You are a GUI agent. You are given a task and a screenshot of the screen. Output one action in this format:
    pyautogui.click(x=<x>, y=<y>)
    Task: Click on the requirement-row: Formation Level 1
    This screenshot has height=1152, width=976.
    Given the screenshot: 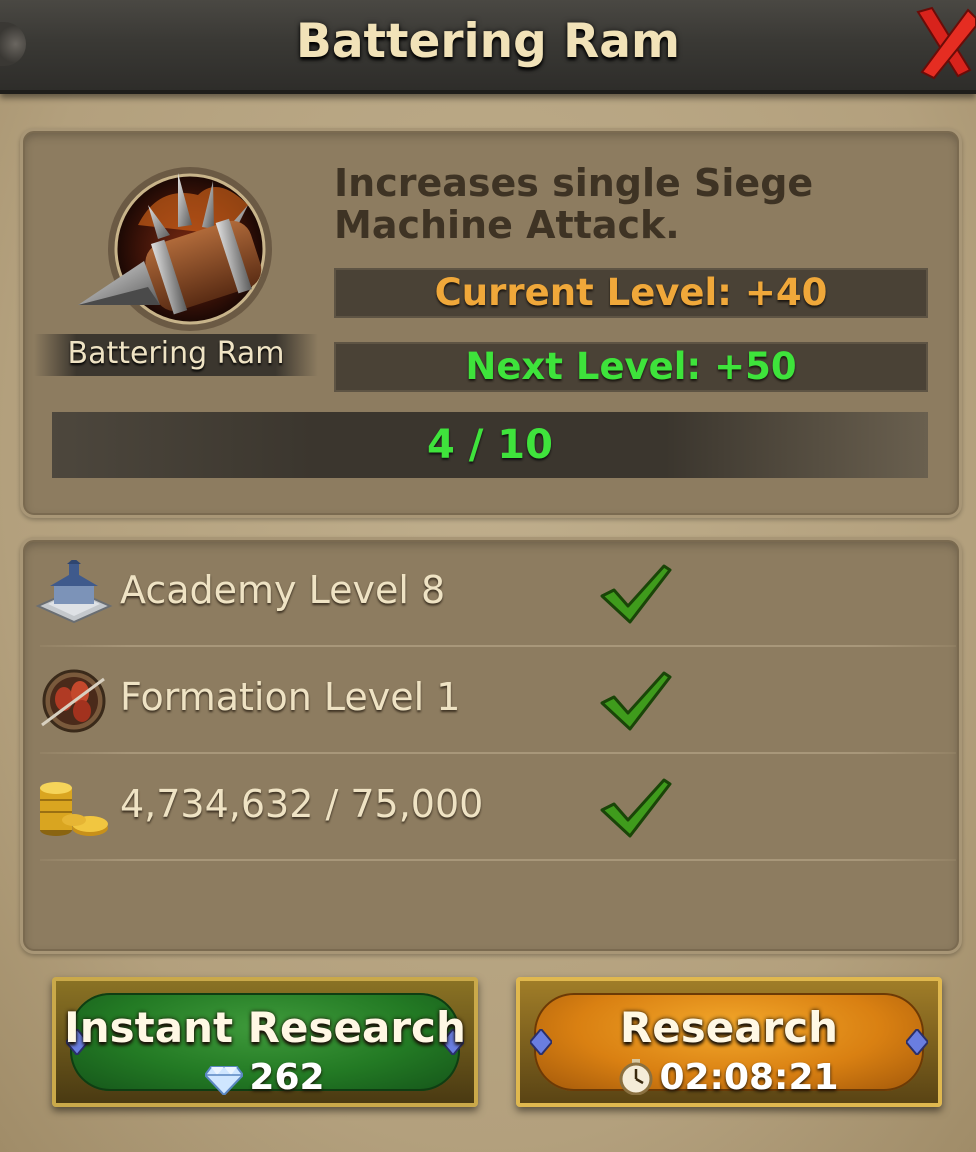 What is the action you would take?
    pyautogui.click(x=493, y=700)
    